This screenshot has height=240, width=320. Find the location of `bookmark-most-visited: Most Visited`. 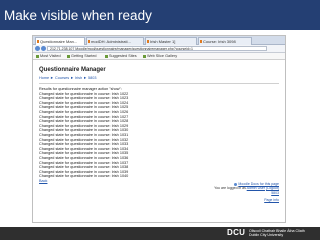

bookmark-most-visited: Most Visited is located at coordinates (48, 56).